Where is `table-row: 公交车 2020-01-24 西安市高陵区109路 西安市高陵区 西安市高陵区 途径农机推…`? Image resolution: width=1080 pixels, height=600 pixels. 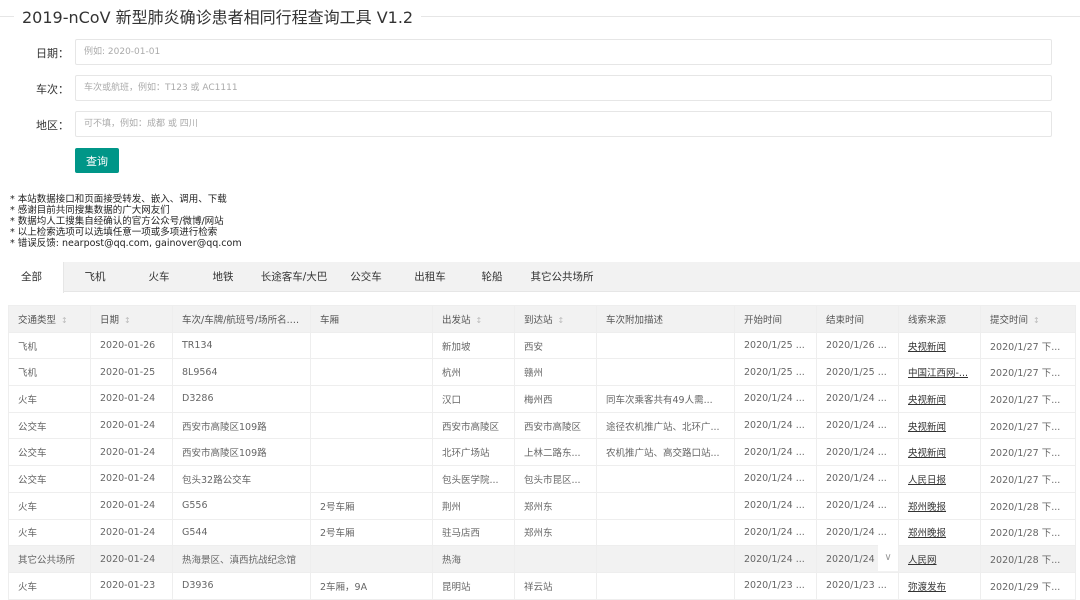 table-row: 公交车 2020-01-24 西安市高陵区109路 西安市高陵区 西安市高陵区 途径农机推… is located at coordinates (542, 425).